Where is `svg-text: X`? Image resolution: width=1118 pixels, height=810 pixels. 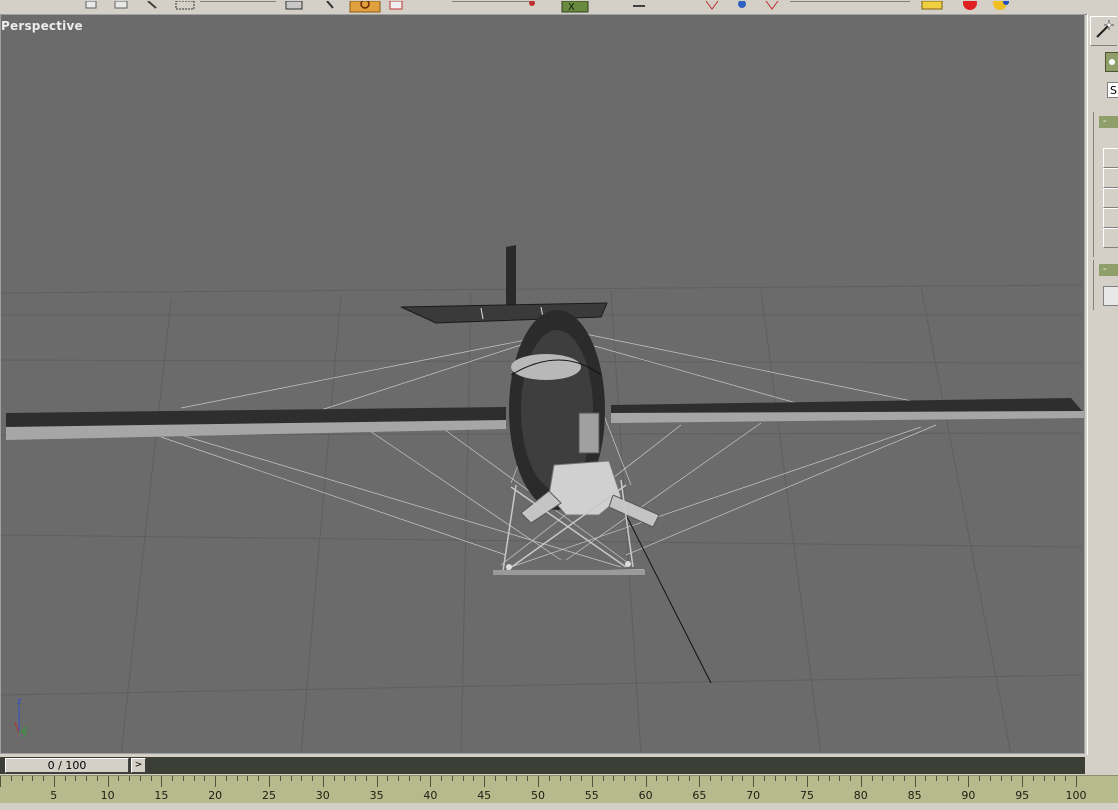 svg-text: X is located at coordinates (571, 7).